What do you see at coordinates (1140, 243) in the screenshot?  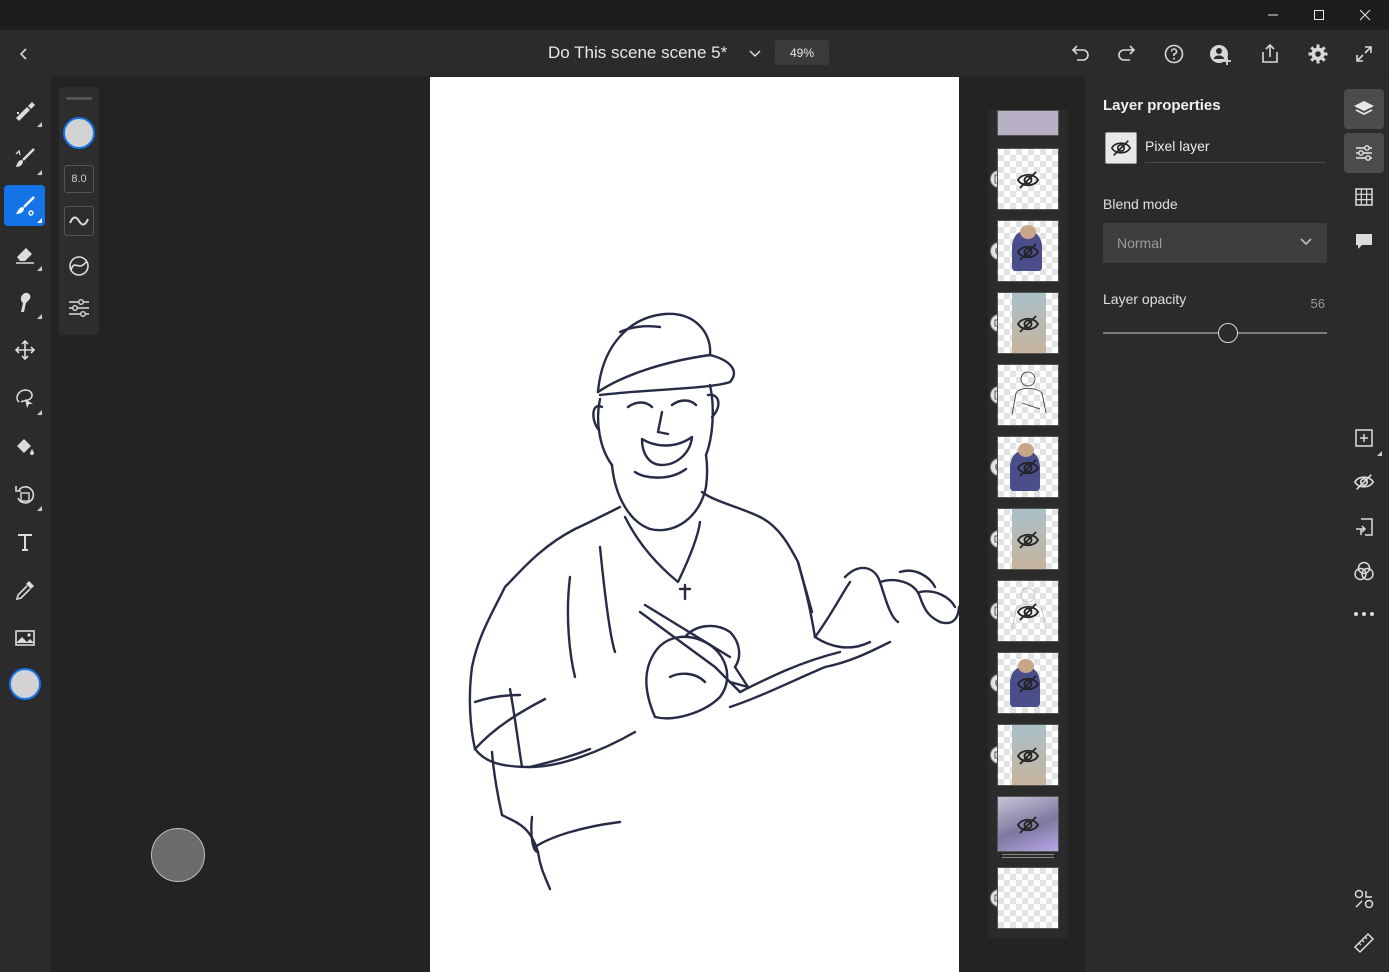 I see `blend-mode-value: Normal` at bounding box center [1140, 243].